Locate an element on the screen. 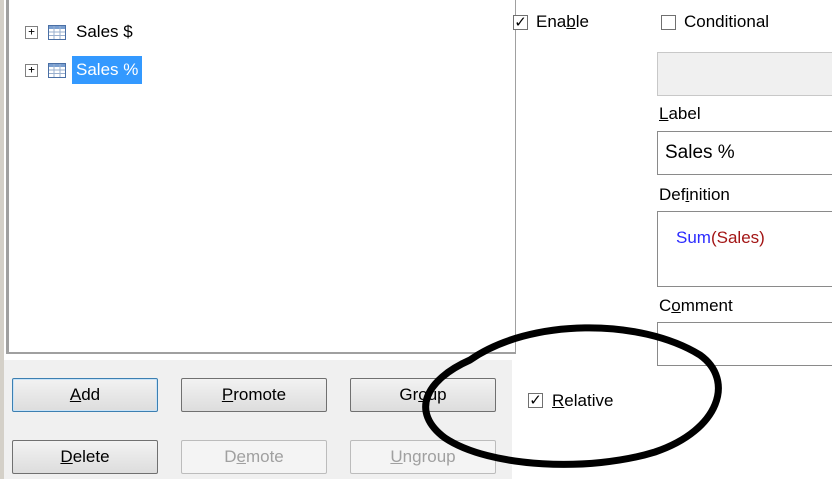 Image resolution: width=832 pixels, height=479 pixels. annotation-ellipse is located at coordinates (572, 396).